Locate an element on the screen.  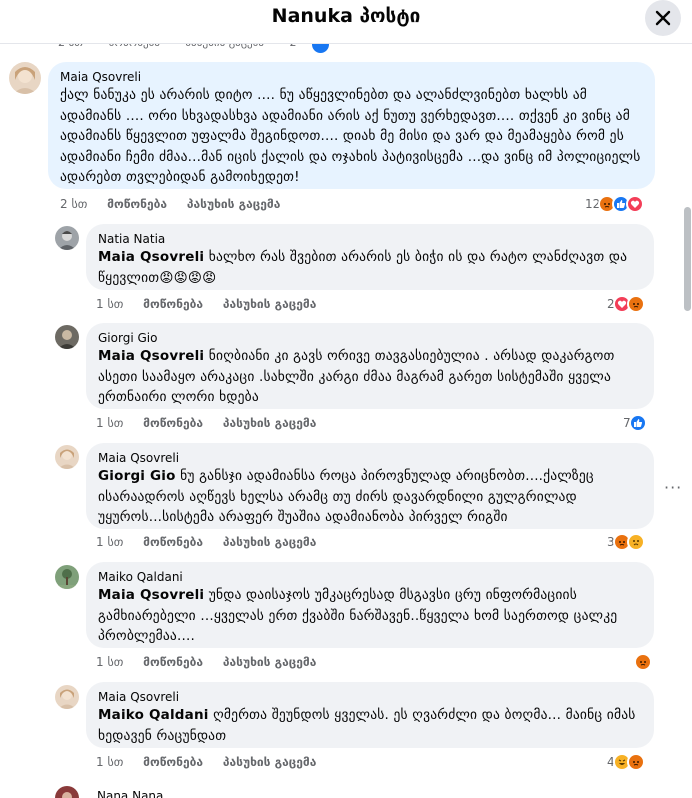
reaction-summary: 3 is located at coordinates (626, 542).